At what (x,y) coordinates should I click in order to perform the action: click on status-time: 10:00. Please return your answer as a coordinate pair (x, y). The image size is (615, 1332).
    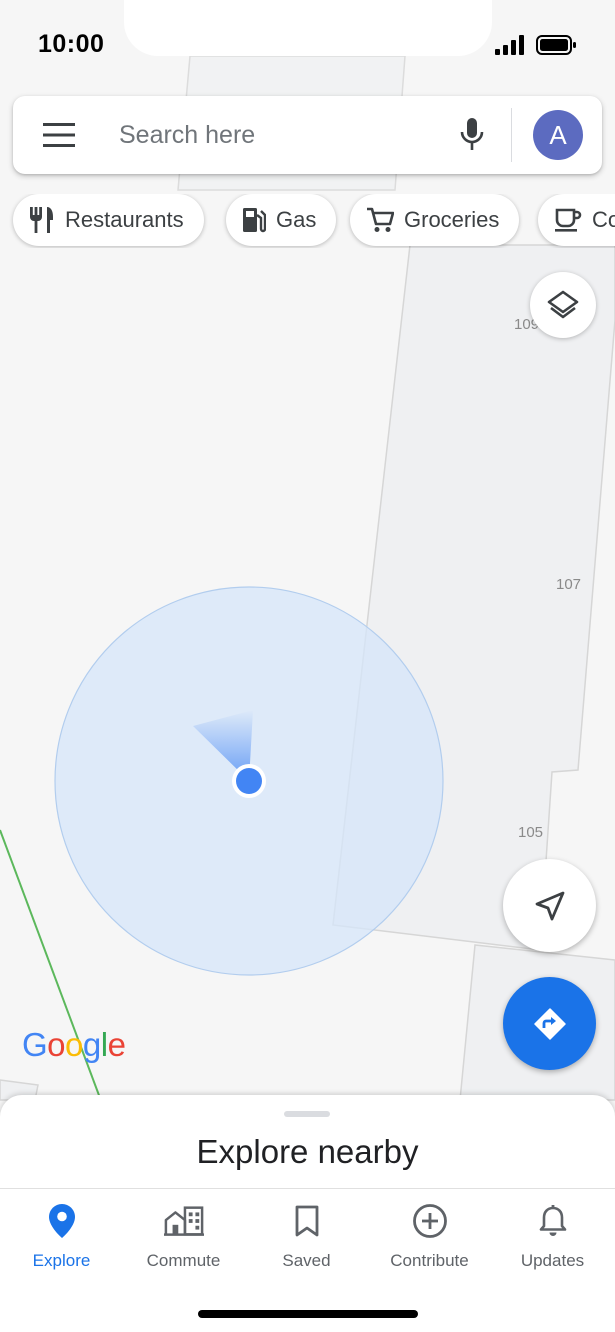
    Looking at the image, I should click on (71, 44).